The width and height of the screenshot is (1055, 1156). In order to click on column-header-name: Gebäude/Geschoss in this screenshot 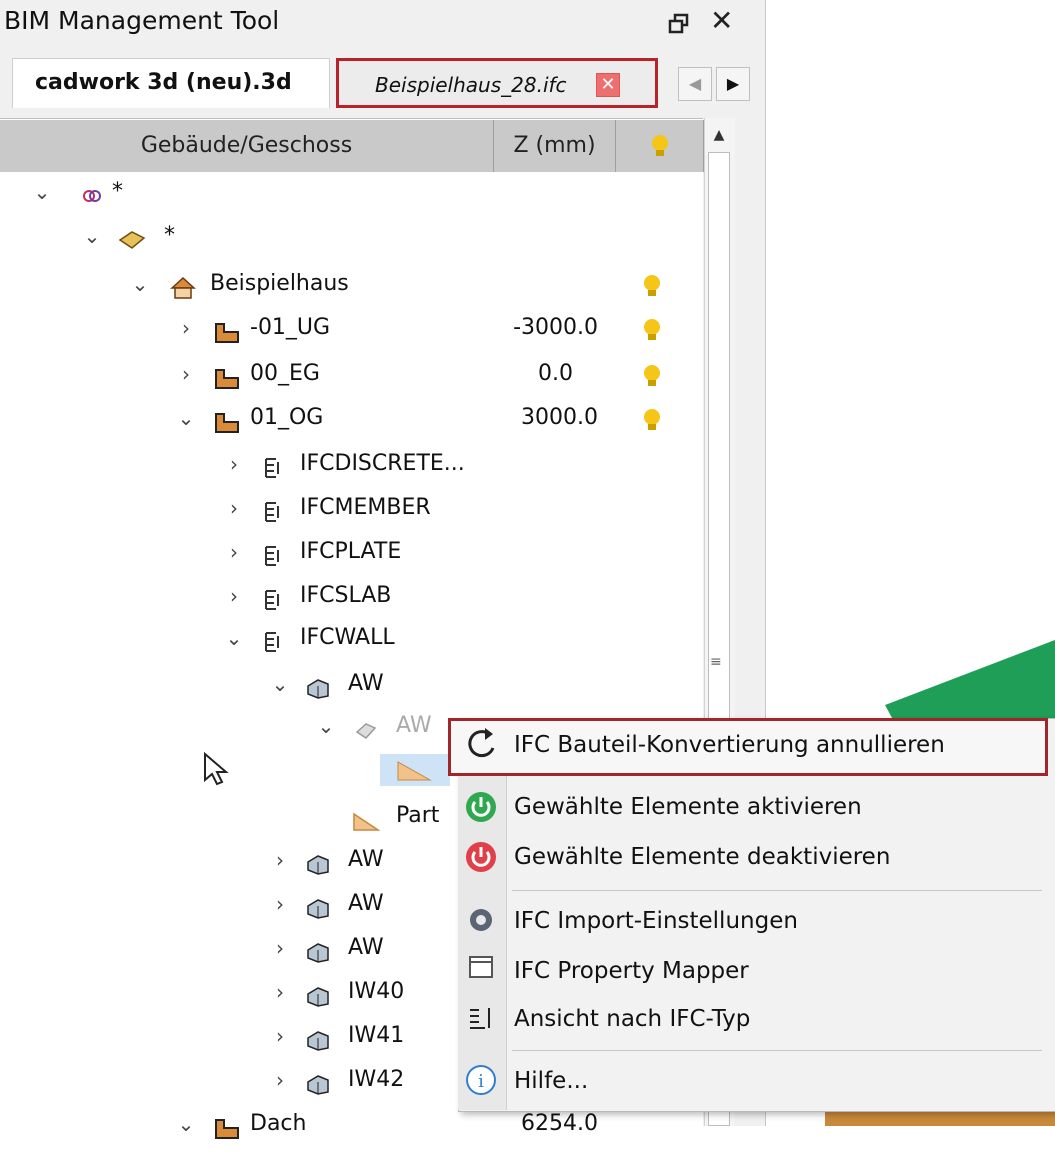, I will do `click(247, 146)`.